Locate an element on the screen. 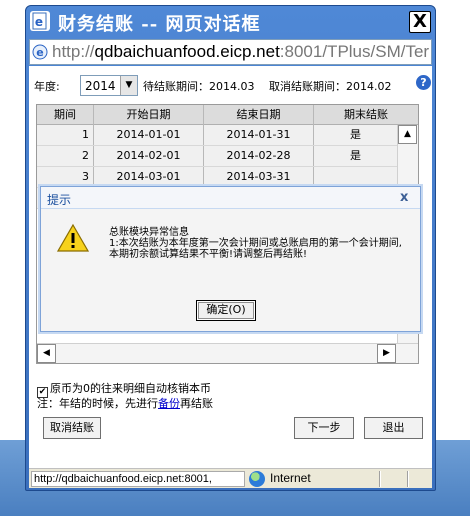 Image resolution: width=470 pixels, height=516 pixels. cell-start: 2014-02-01 is located at coordinates (149, 156).